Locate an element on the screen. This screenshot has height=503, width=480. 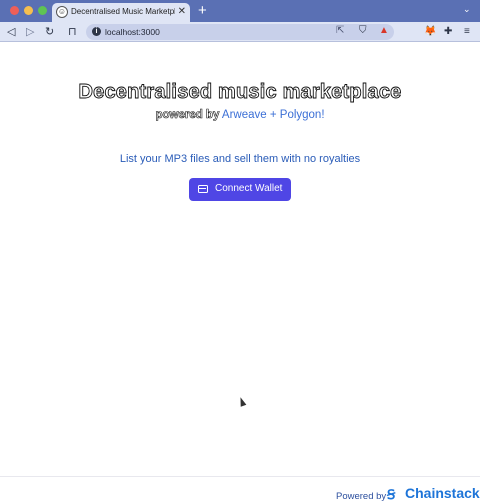
browser-toolbar: ◁ ▷ ↻ ⊓ i localhost:3000 ⇱ ⛉ ▲ 🦊 ✚ ≡ is located at coordinates (240, 32).